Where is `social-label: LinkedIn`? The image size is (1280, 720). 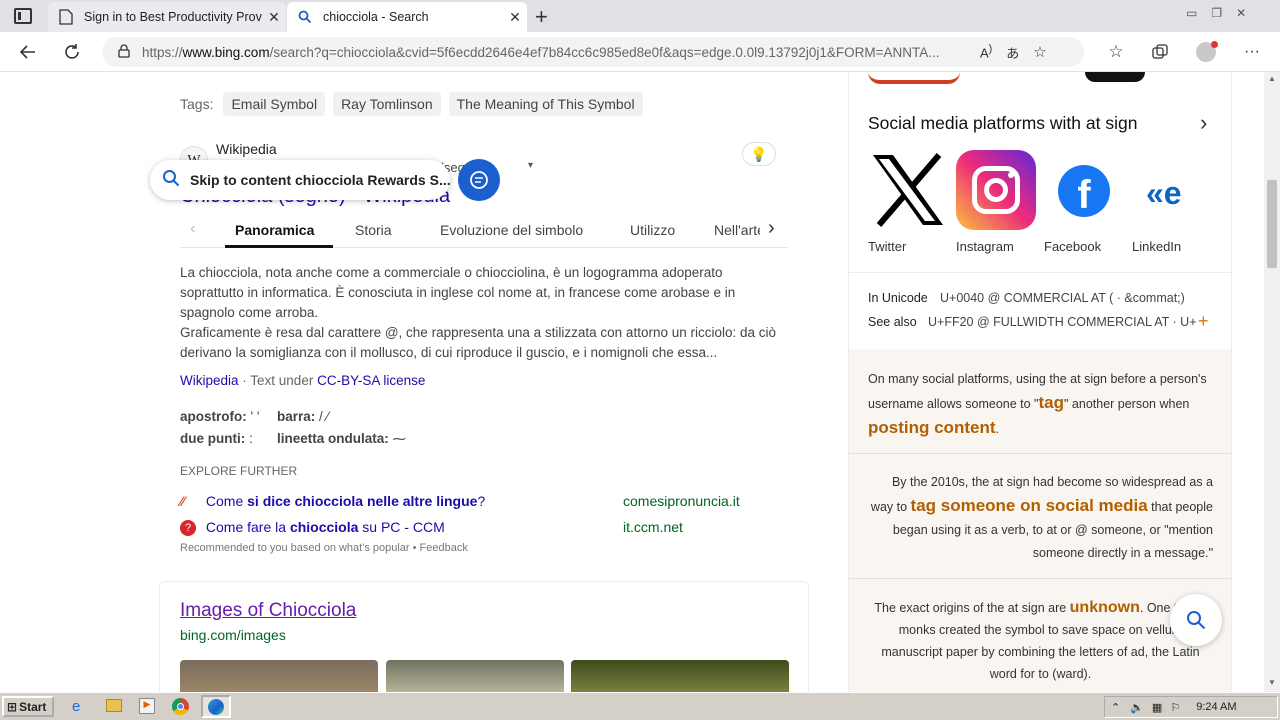
social-label: LinkedIn is located at coordinates (1156, 246).